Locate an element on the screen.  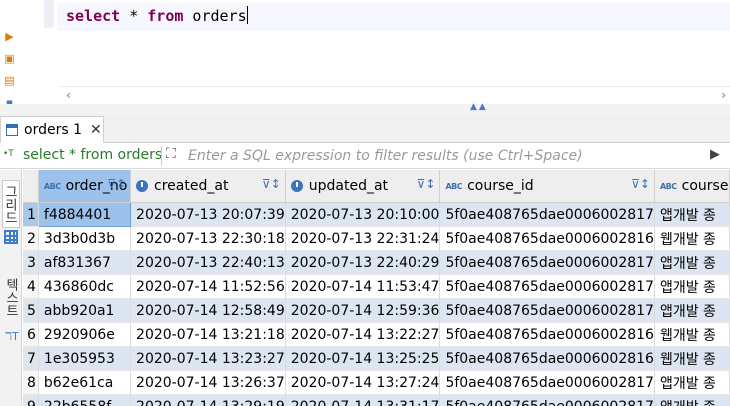
cell-order-no: 1e305953 is located at coordinates (85, 358).